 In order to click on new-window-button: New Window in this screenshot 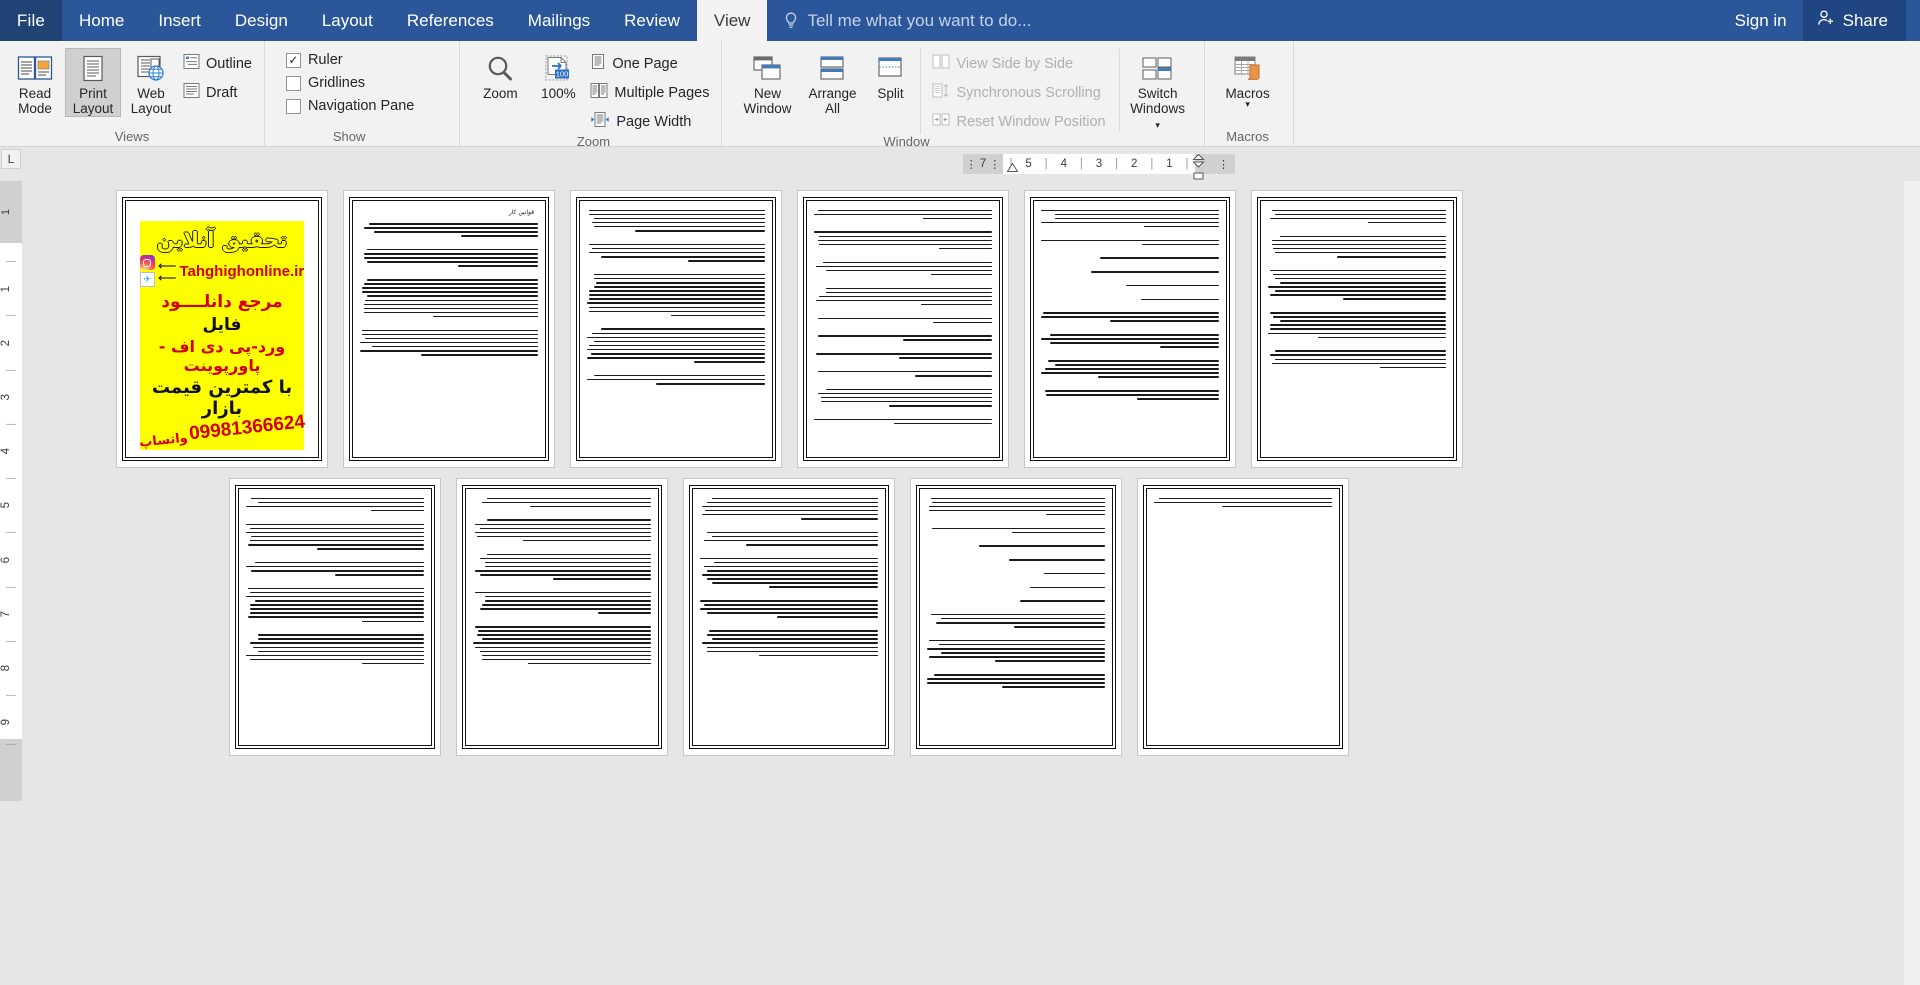, I will do `click(767, 82)`.